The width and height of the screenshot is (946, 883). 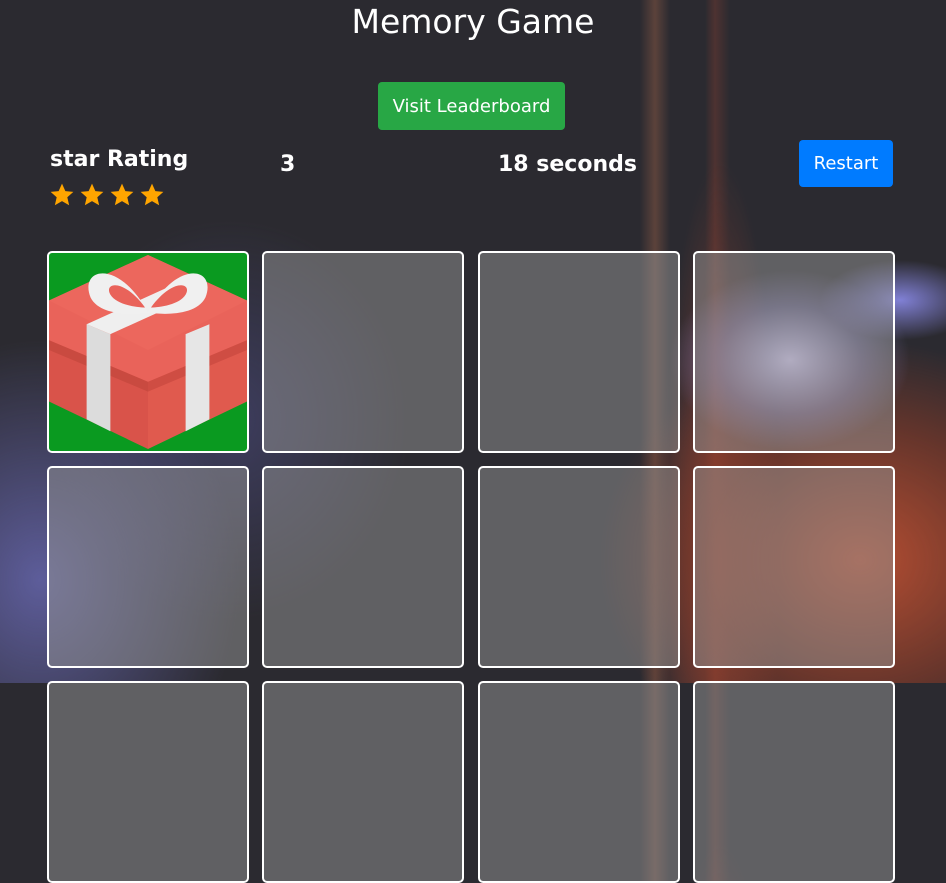 I want to click on visit-leaderboard-button: Visit Leaderboard, so click(x=471, y=106).